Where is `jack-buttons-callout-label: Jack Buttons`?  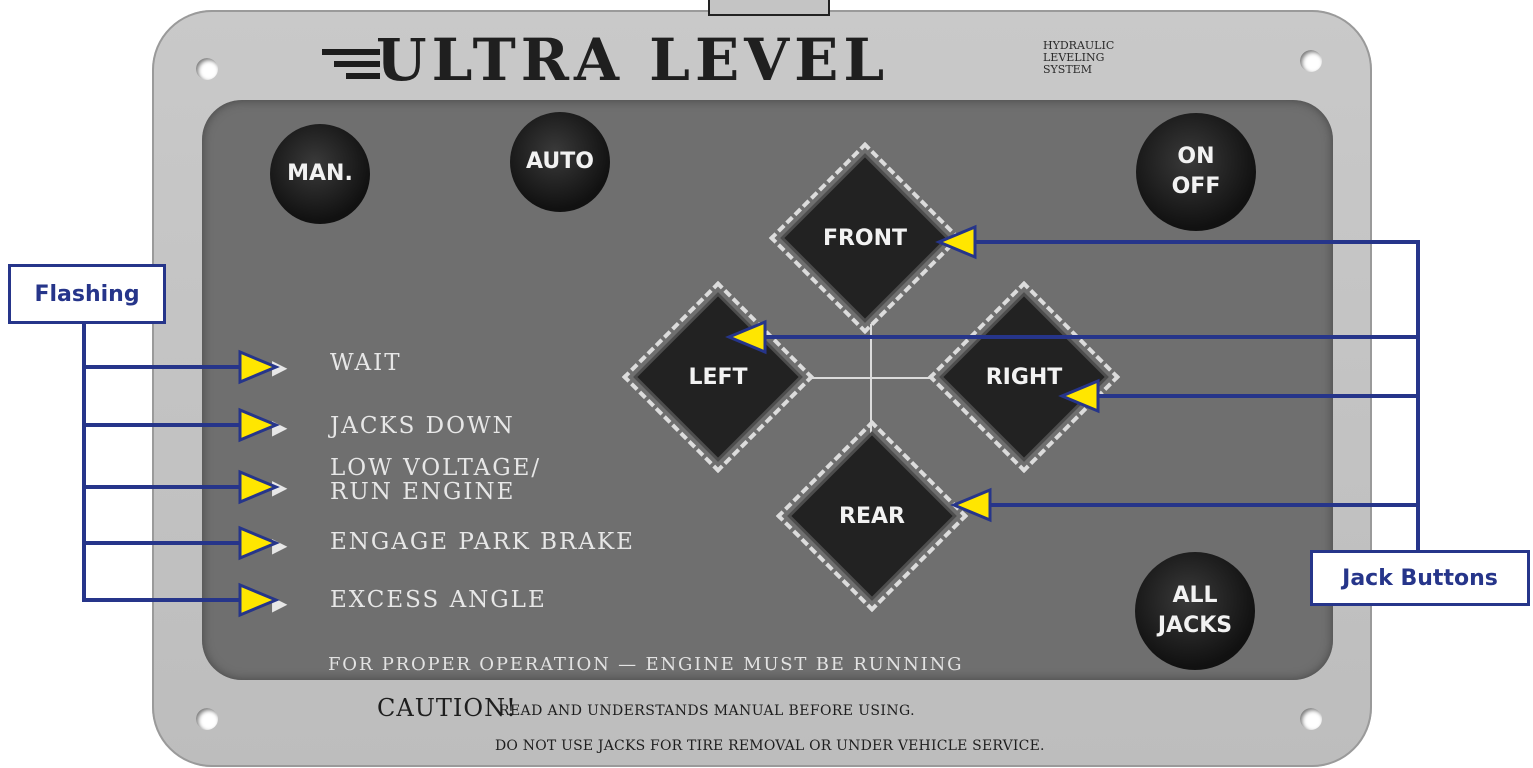
jack-buttons-callout-label: Jack Buttons is located at coordinates (1420, 578).